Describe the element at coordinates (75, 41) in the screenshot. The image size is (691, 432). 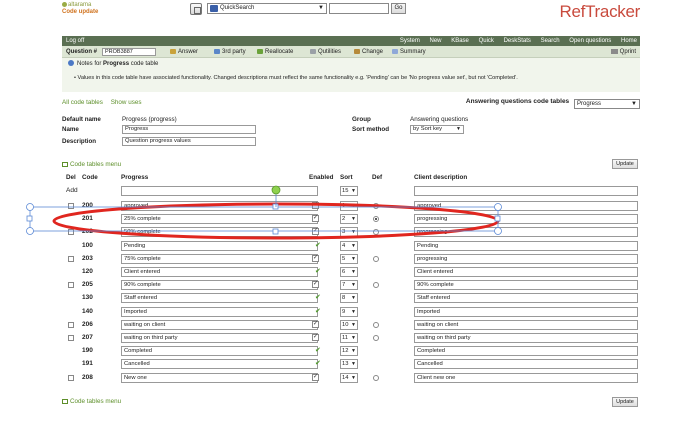
I see `log-off-link: Log off` at that location.